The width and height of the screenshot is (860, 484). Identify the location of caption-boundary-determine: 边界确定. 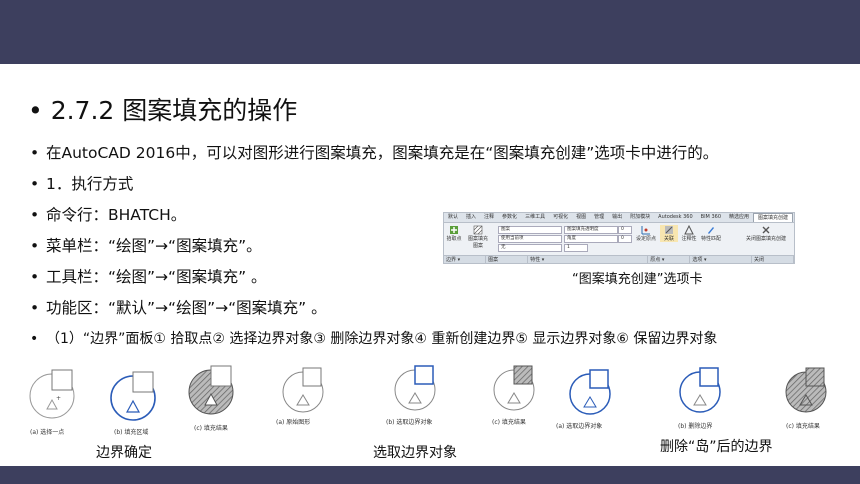
(124, 453).